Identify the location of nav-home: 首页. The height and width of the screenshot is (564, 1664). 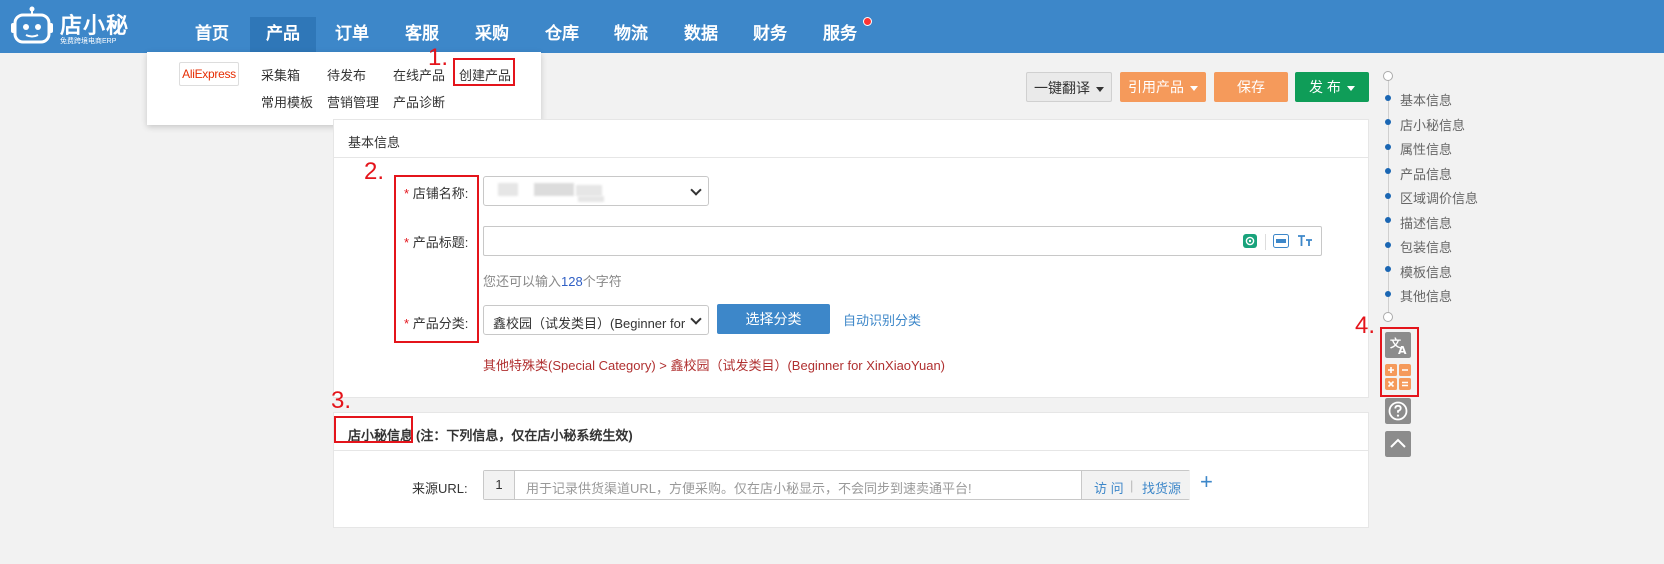
(212, 35).